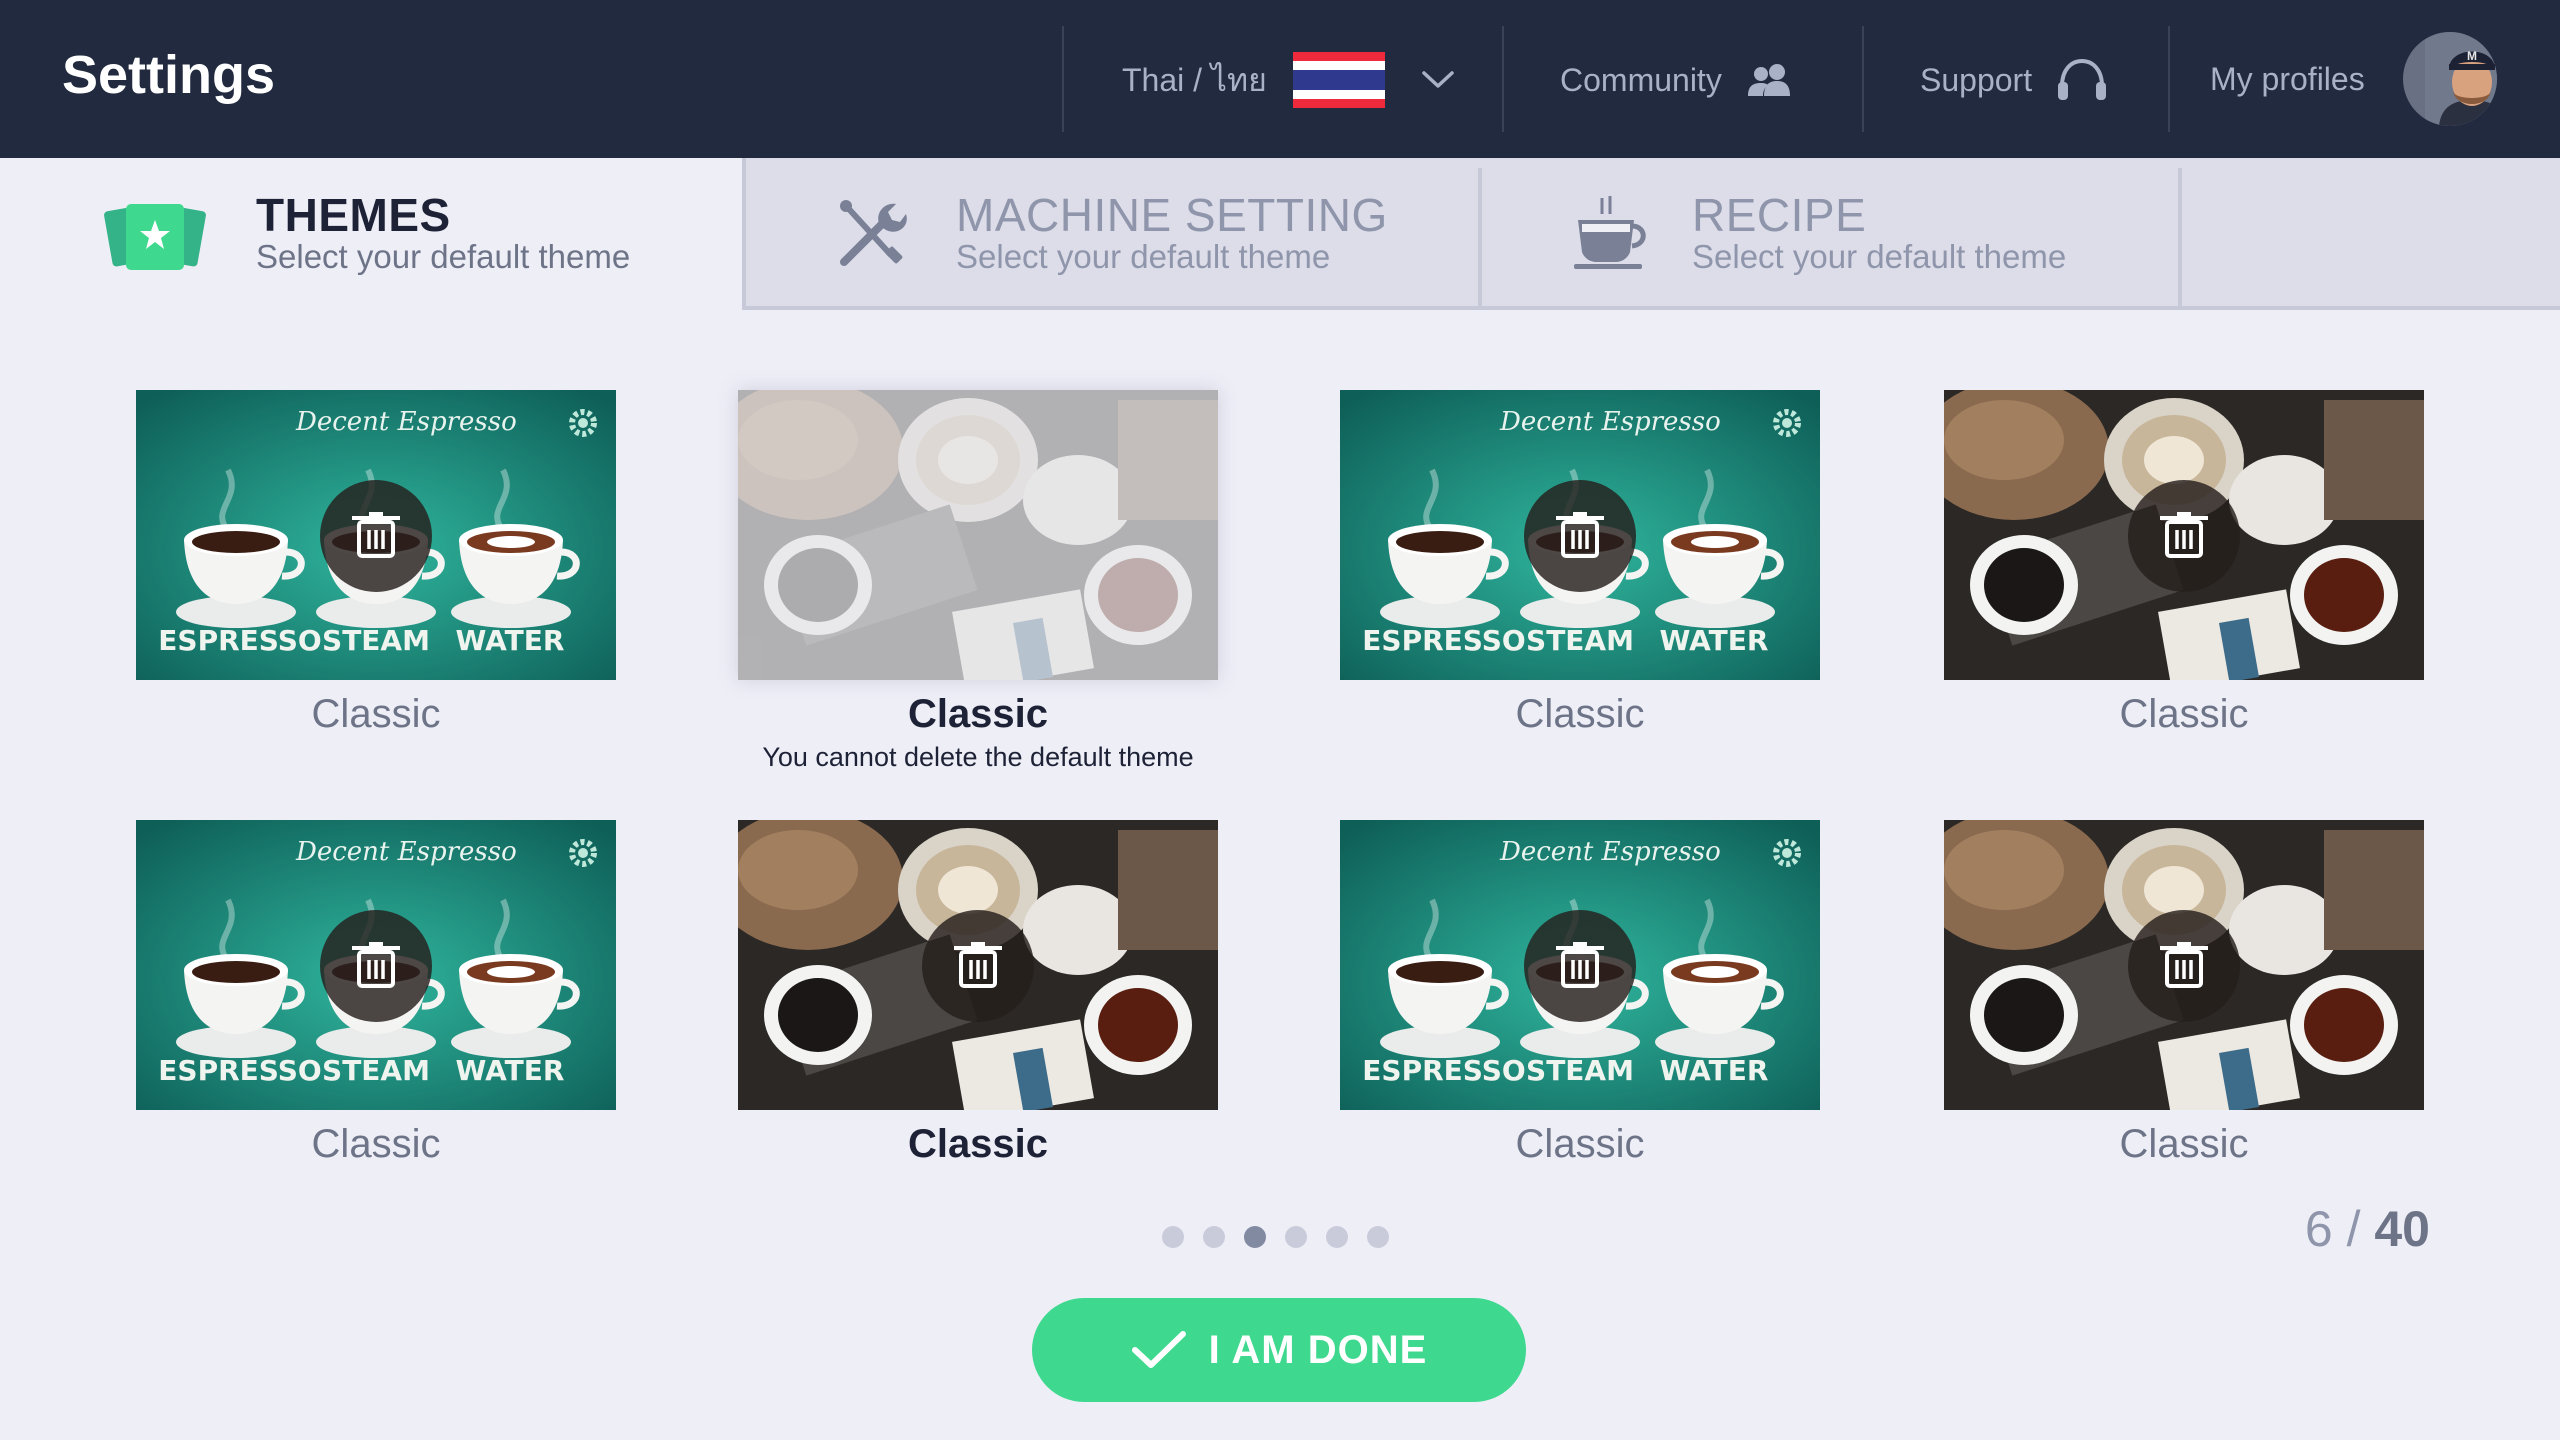  I want to click on profiles-label: My profiles, so click(2287, 78).